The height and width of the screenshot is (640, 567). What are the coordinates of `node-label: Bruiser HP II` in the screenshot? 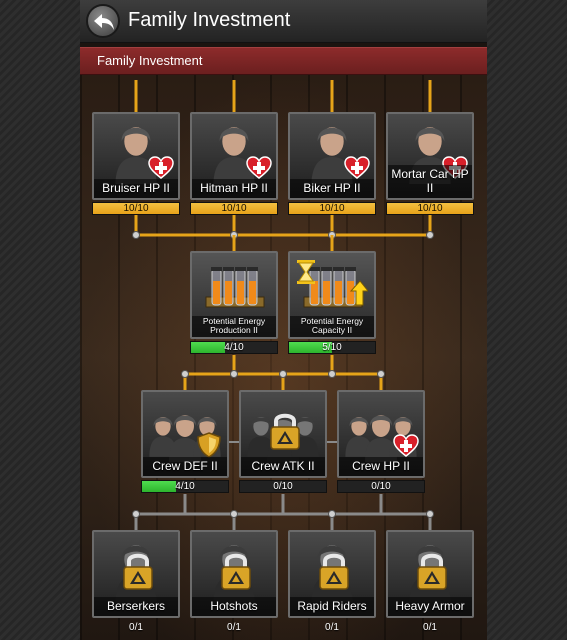 It's located at (136, 188).